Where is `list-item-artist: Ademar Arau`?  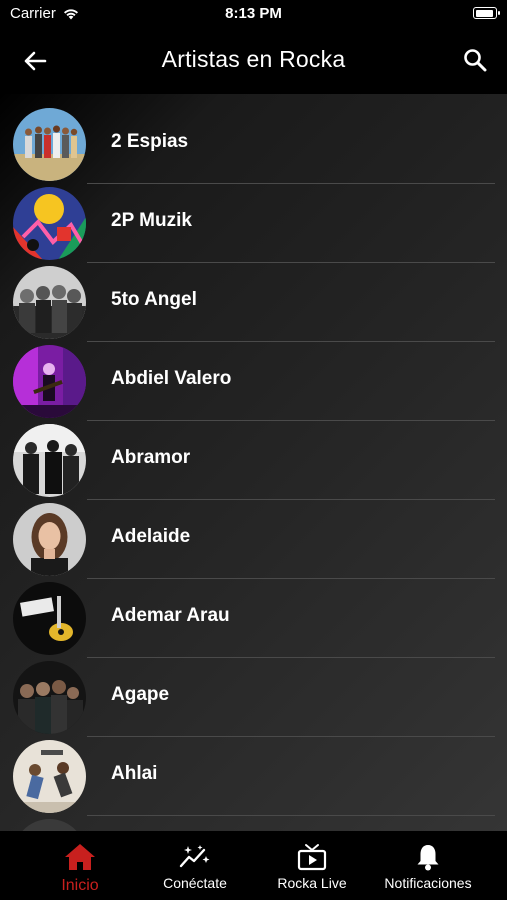 list-item-artist: Ademar Arau is located at coordinates (253, 613).